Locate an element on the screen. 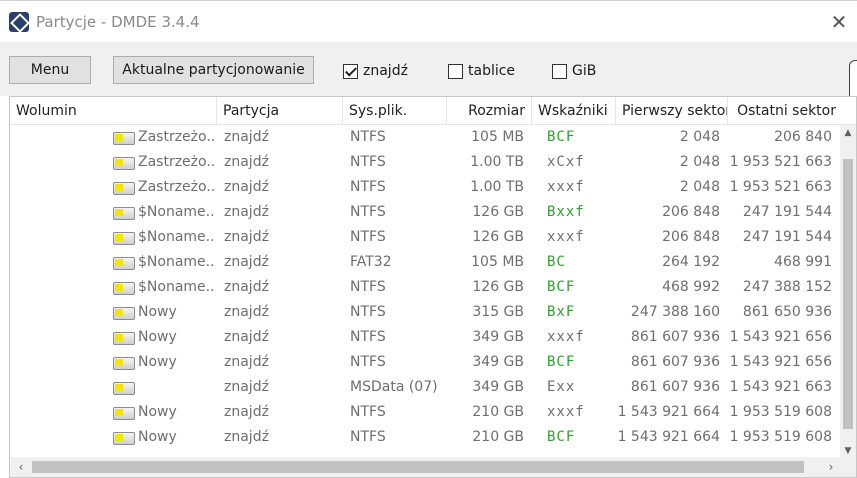 Image resolution: width=857 pixels, height=478 pixels. find-checkbox-label: znajdź is located at coordinates (385, 71).